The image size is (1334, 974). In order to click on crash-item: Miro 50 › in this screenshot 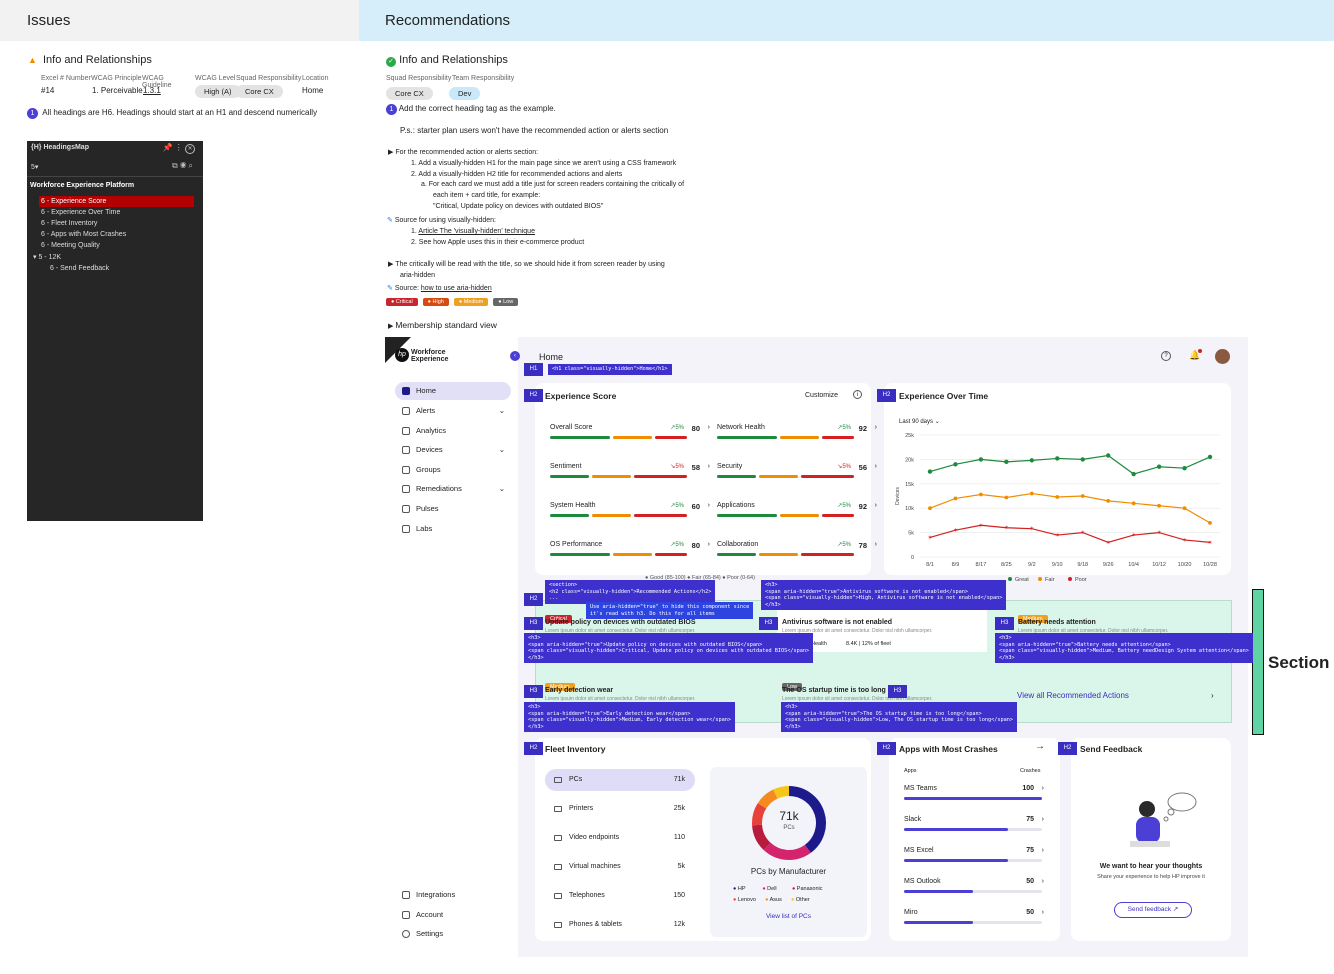, I will do `click(974, 919)`.